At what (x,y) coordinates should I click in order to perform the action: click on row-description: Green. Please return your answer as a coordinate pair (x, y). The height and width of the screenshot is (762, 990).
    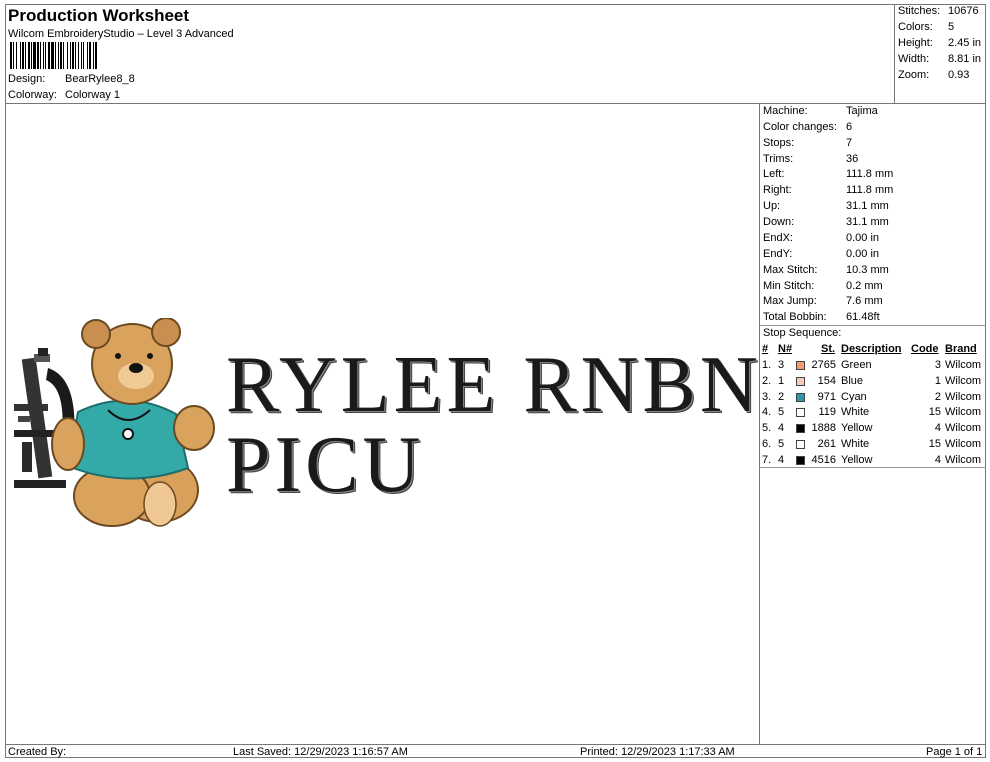
    Looking at the image, I should click on (856, 365).